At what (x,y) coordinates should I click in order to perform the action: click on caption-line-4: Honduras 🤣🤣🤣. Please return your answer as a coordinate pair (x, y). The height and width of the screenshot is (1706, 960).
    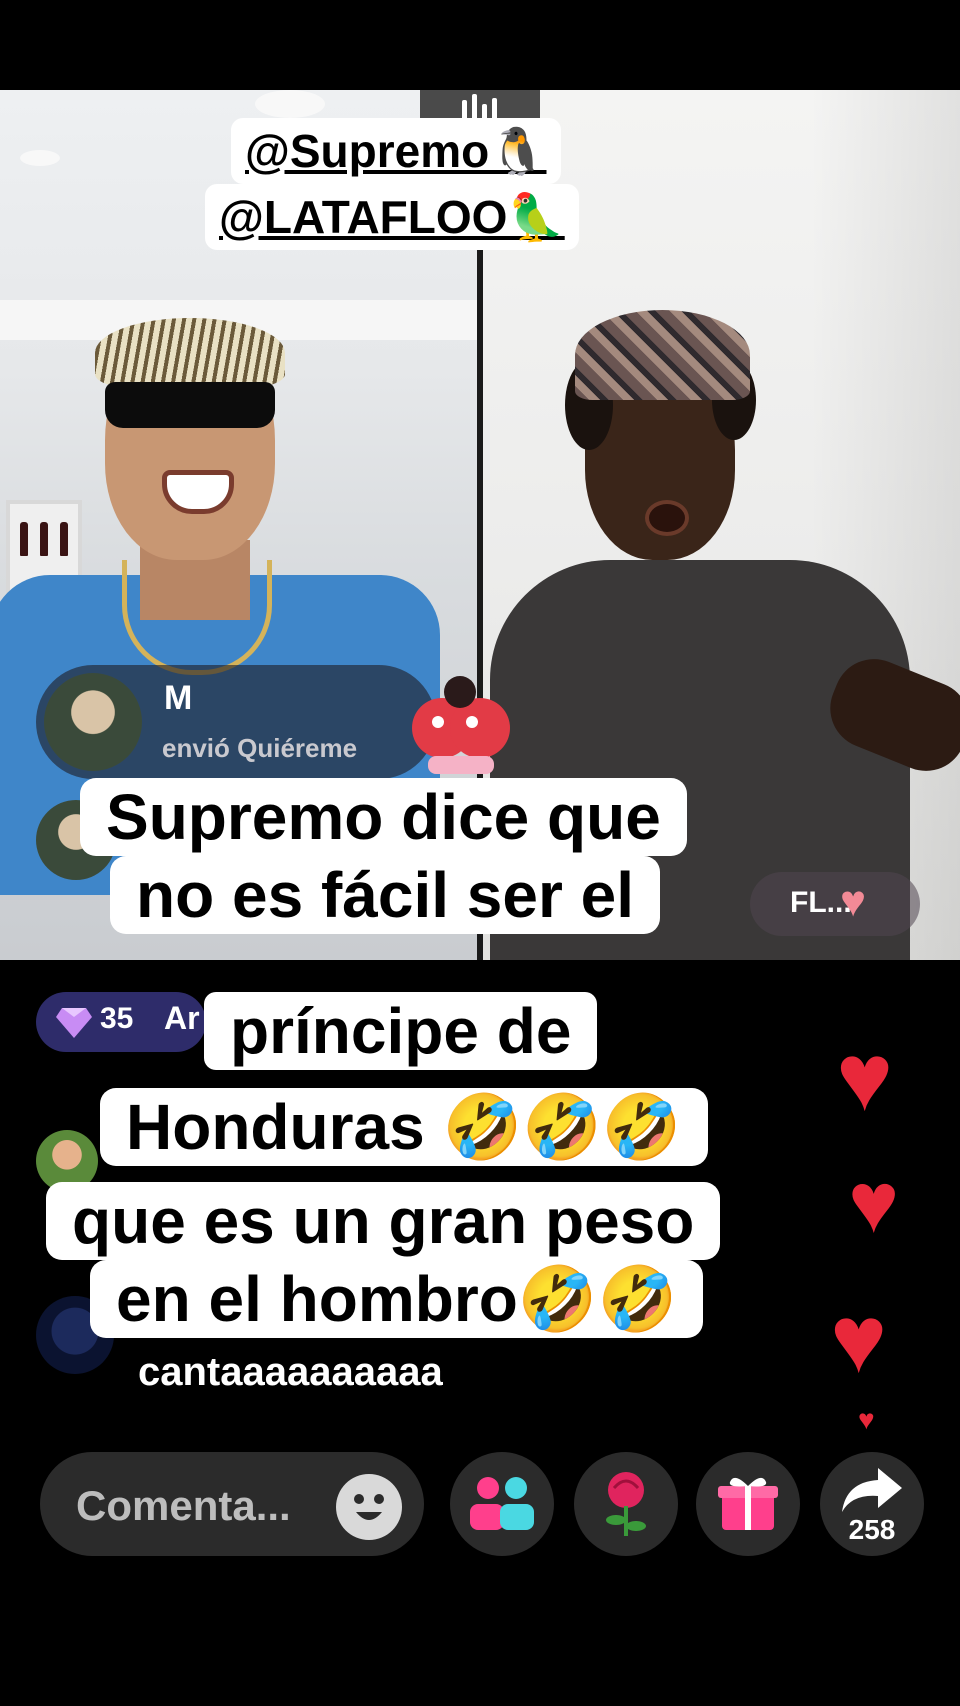
    Looking at the image, I should click on (404, 1127).